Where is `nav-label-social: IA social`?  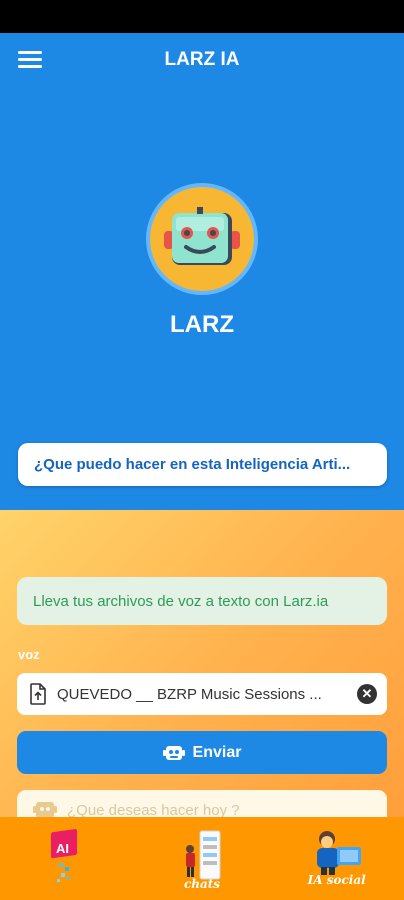
nav-label-social: IA social is located at coordinates (336, 880).